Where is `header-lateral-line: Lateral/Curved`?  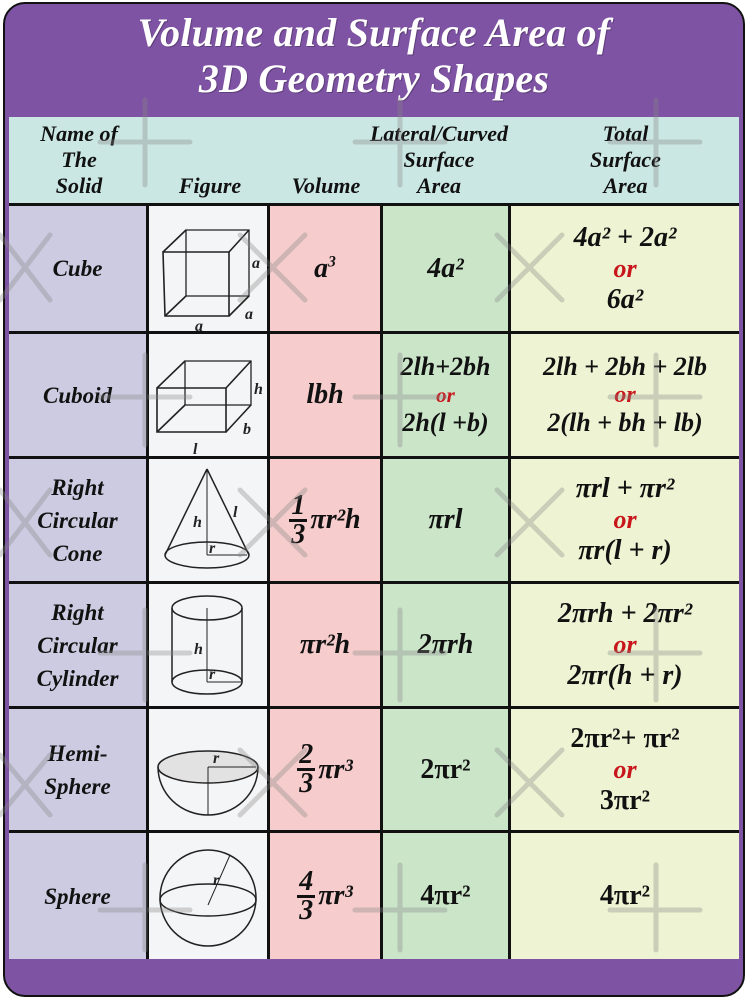
header-lateral-line: Lateral/Curved is located at coordinates (439, 133).